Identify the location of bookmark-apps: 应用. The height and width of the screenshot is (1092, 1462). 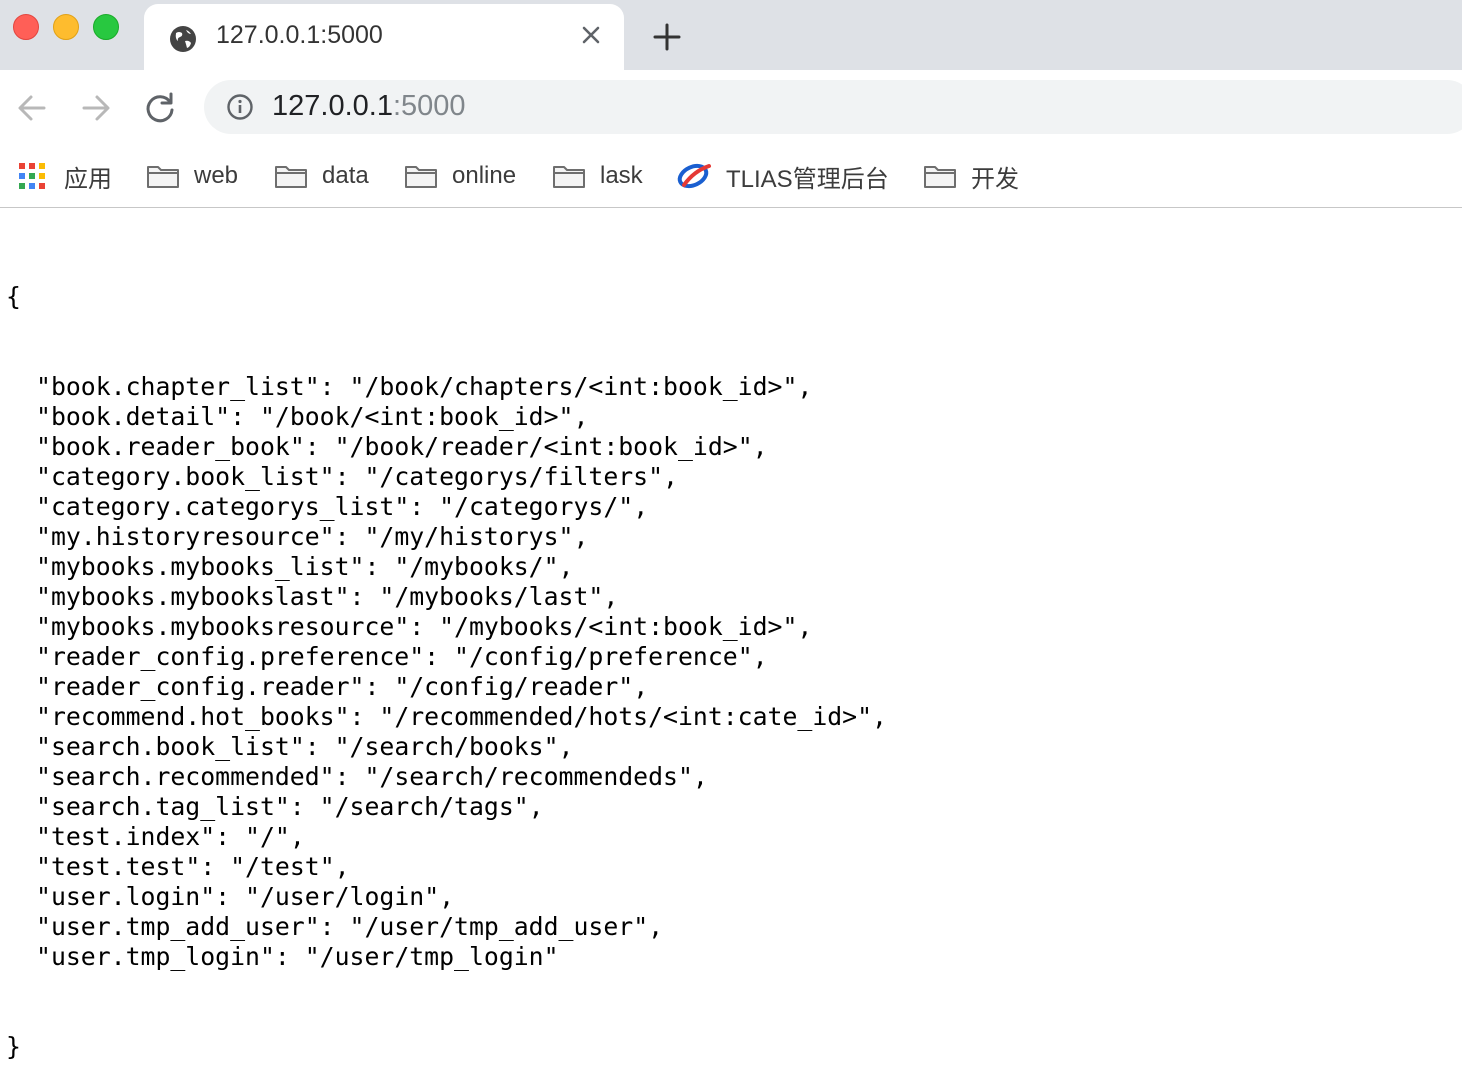
(65, 176).